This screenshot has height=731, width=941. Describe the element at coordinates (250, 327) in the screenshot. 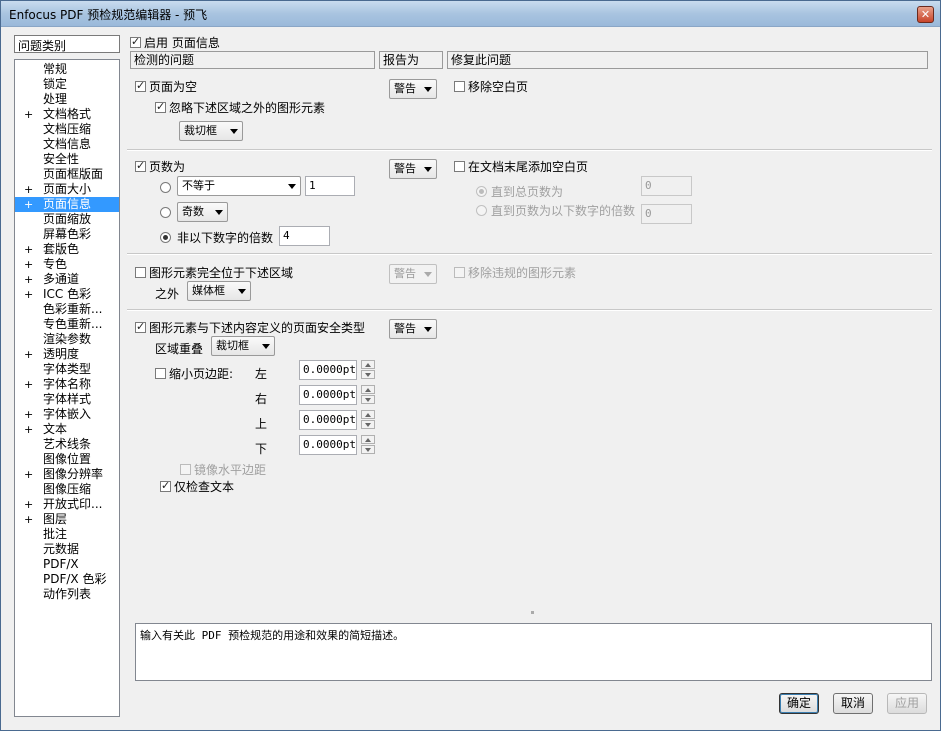

I see `overlap-safe-checkbox: 图形元素与下述内容定义的页面安全类型` at that location.